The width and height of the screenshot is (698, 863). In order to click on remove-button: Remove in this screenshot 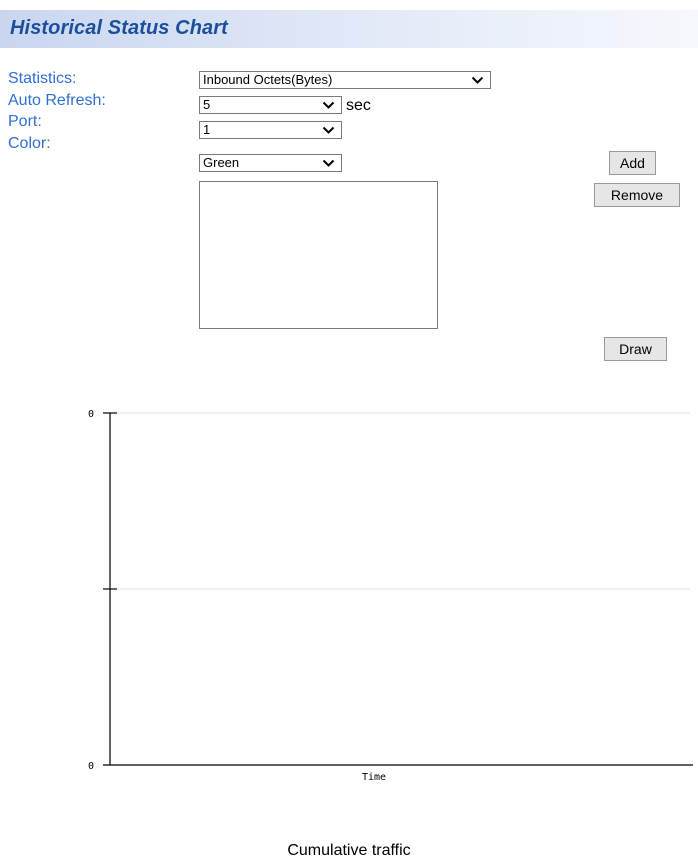, I will do `click(637, 195)`.